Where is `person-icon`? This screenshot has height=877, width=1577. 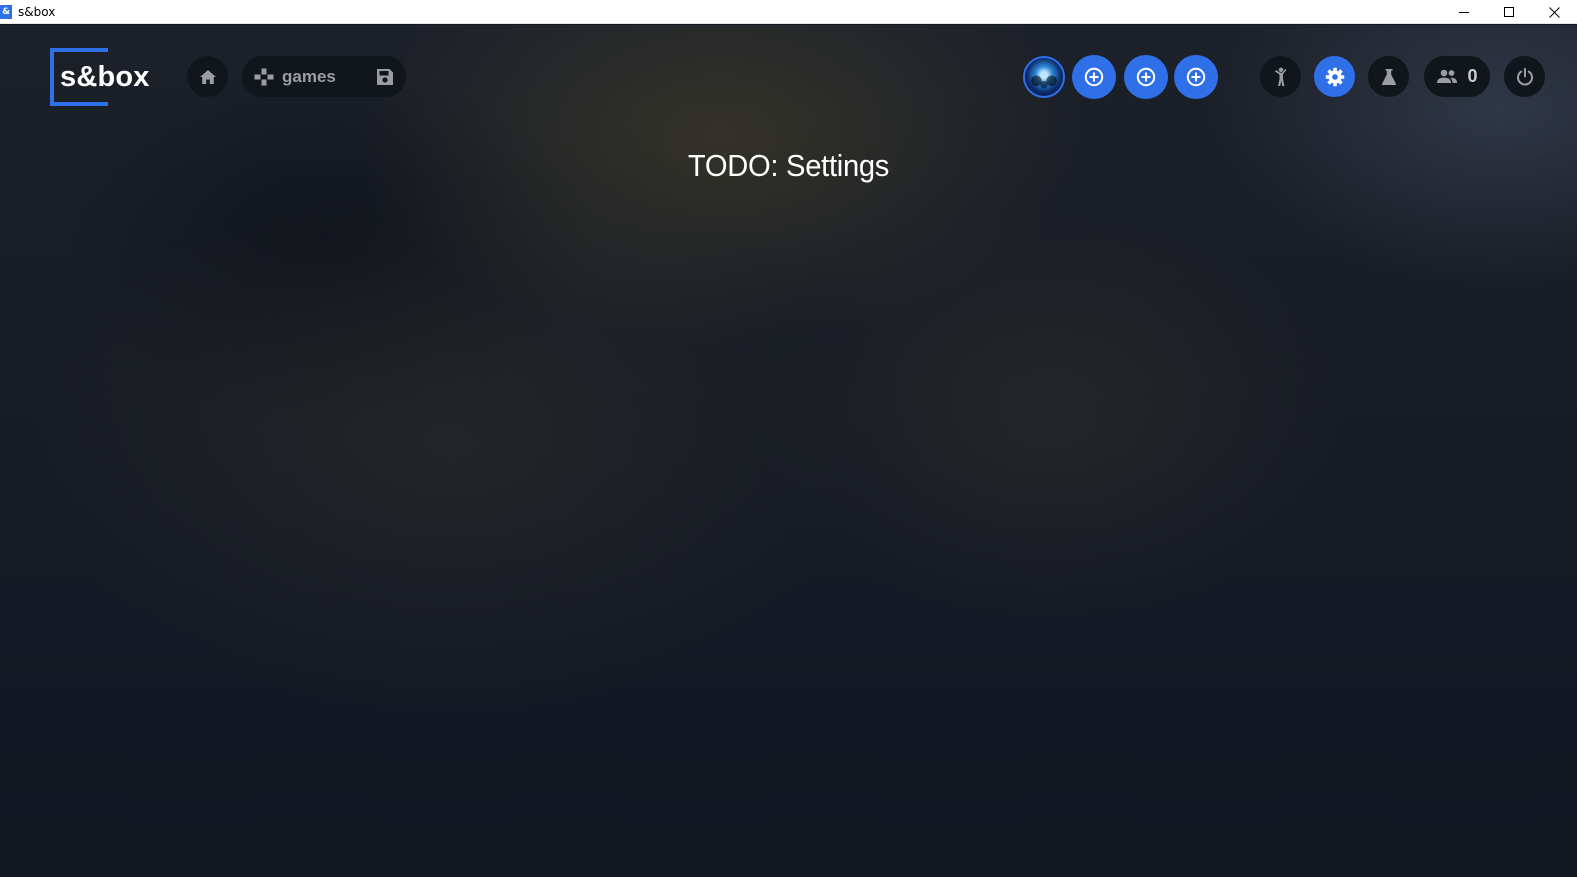 person-icon is located at coordinates (1280, 76).